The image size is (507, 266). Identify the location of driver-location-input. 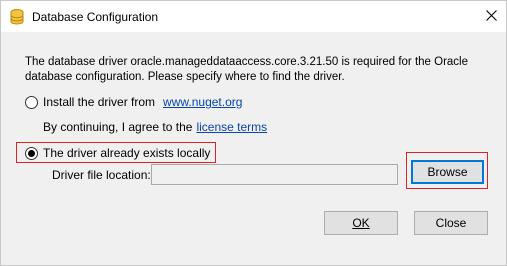
(274, 174).